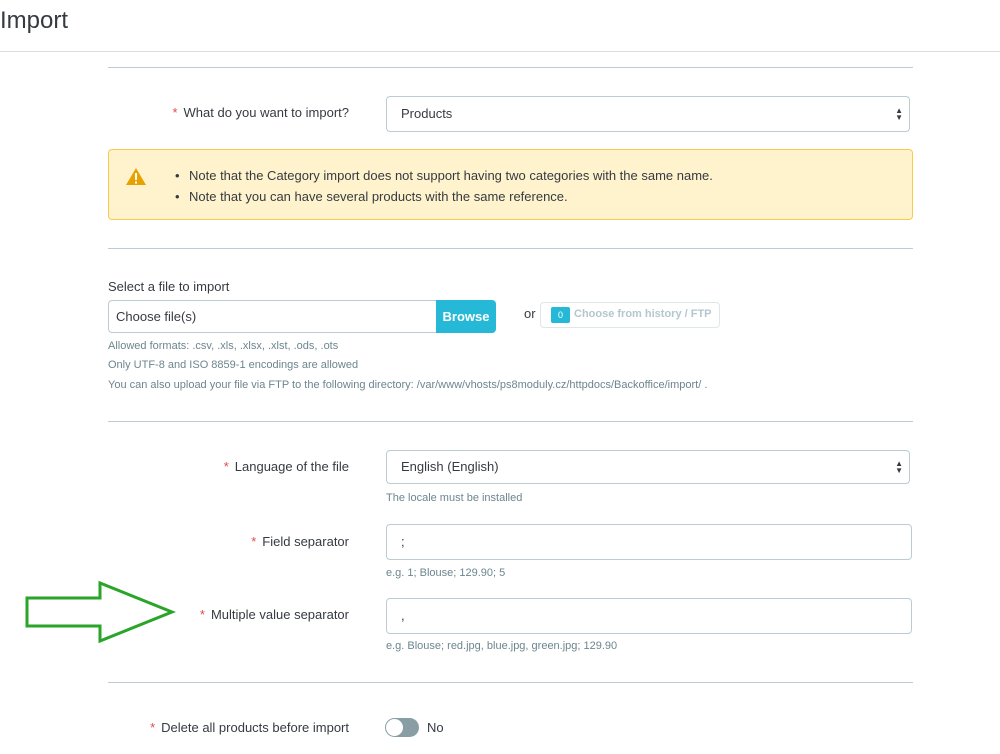  I want to click on language-help: The locale must be installed, so click(454, 498).